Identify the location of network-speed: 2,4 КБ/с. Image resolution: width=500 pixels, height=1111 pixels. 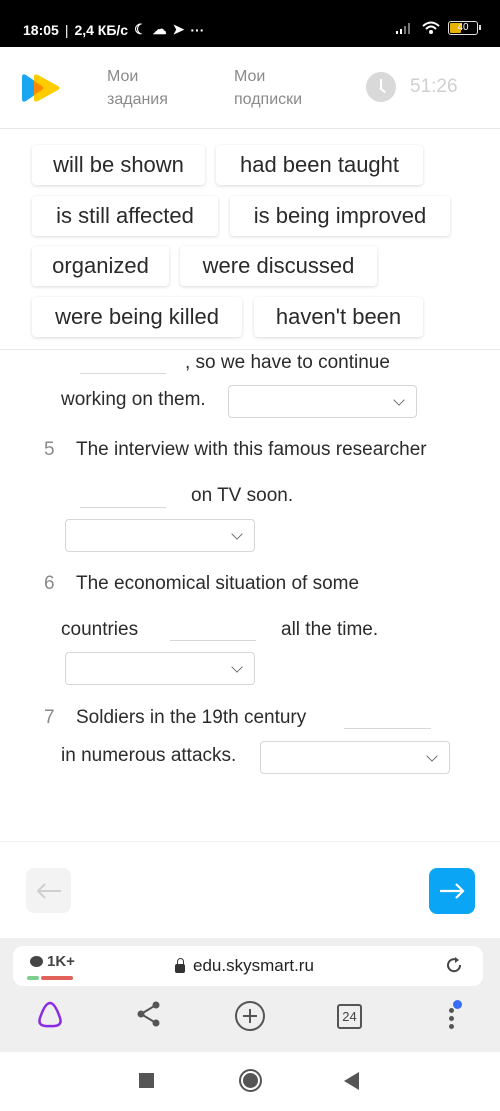
(101, 29).